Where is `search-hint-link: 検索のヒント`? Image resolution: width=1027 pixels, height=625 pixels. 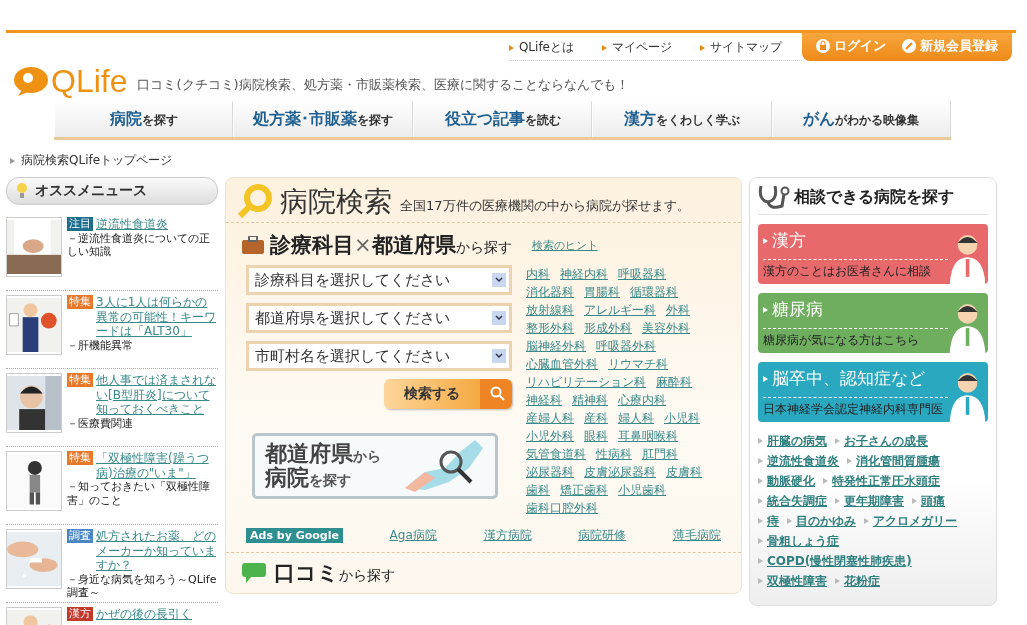
search-hint-link: 検索のヒント is located at coordinates (564, 245).